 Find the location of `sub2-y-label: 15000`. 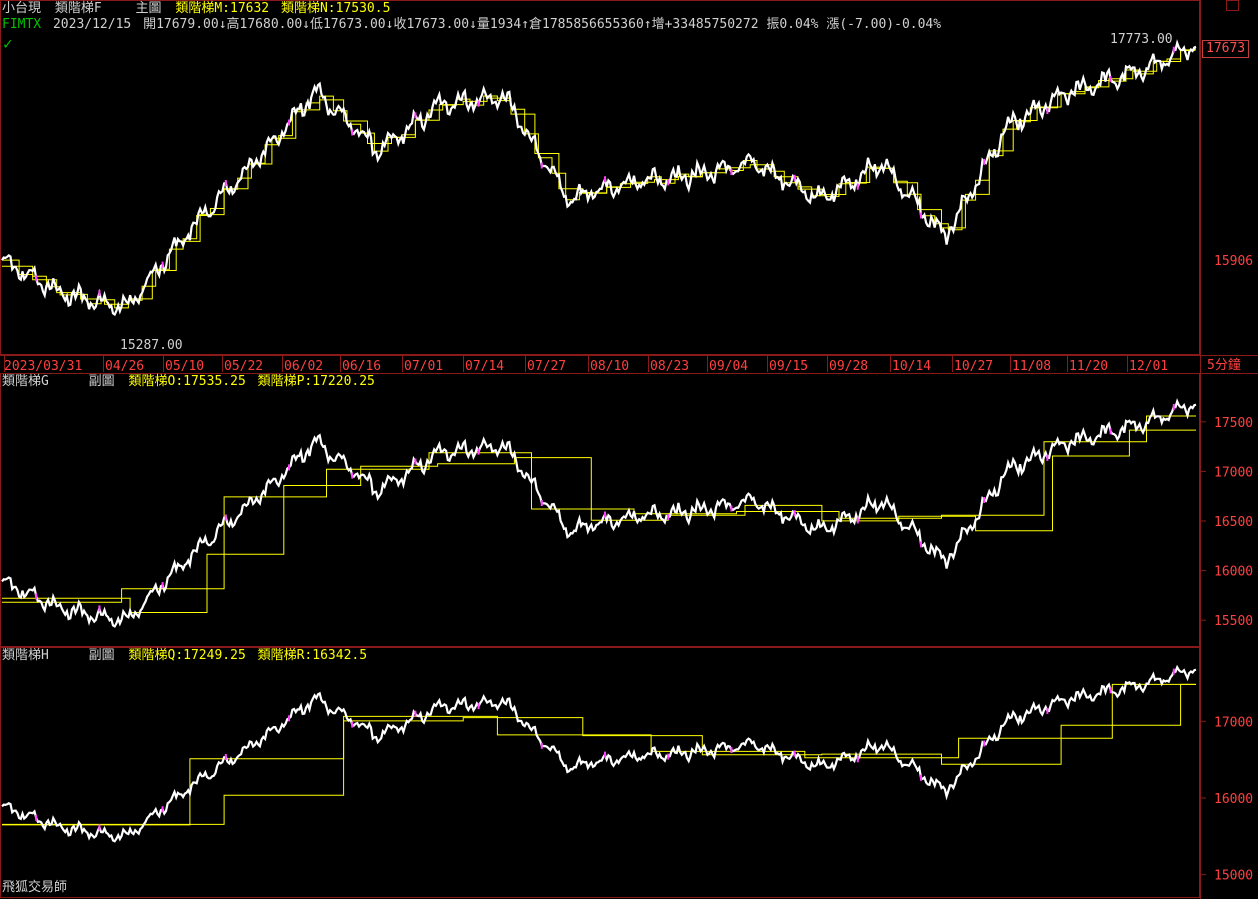

sub2-y-label: 15000 is located at coordinates (1233, 876).